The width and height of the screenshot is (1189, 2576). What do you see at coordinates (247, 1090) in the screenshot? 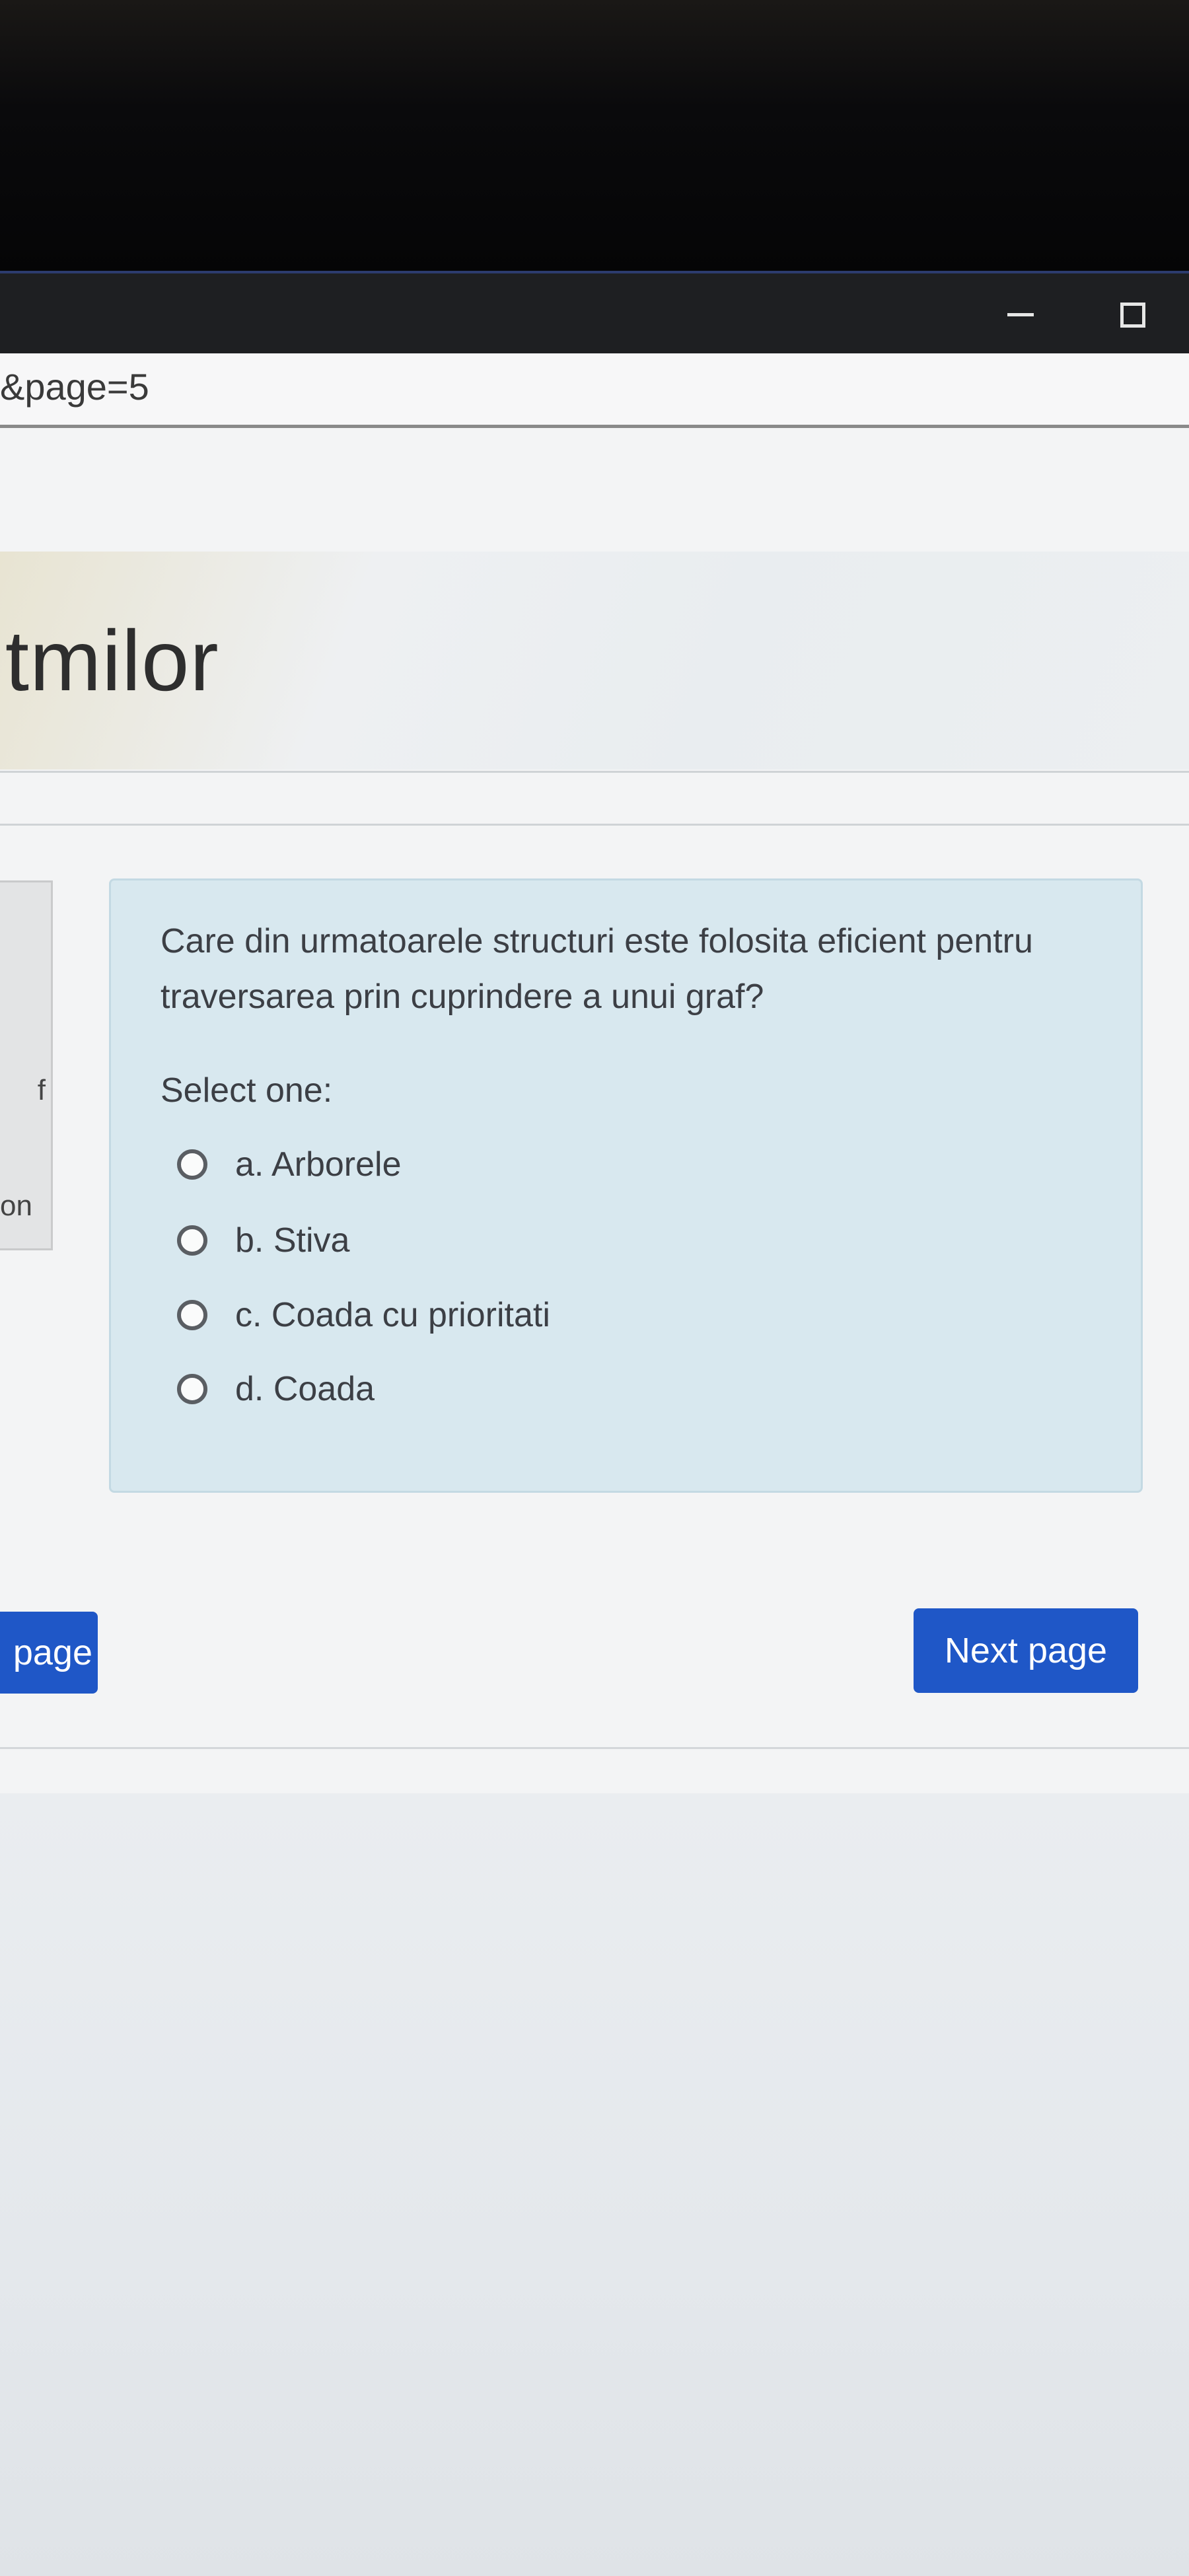
I see `select-one-prompt: Select one:` at bounding box center [247, 1090].